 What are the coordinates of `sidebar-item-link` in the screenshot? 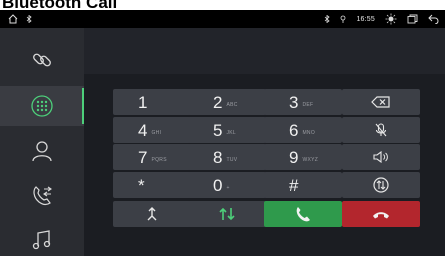 It's located at (42, 60).